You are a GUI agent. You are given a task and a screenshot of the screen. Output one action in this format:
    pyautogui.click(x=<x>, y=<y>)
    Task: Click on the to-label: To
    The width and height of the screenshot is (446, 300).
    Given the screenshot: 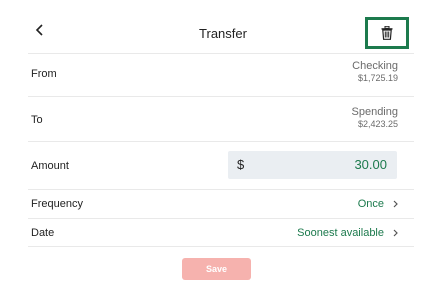 What is the action you would take?
    pyautogui.click(x=37, y=120)
    